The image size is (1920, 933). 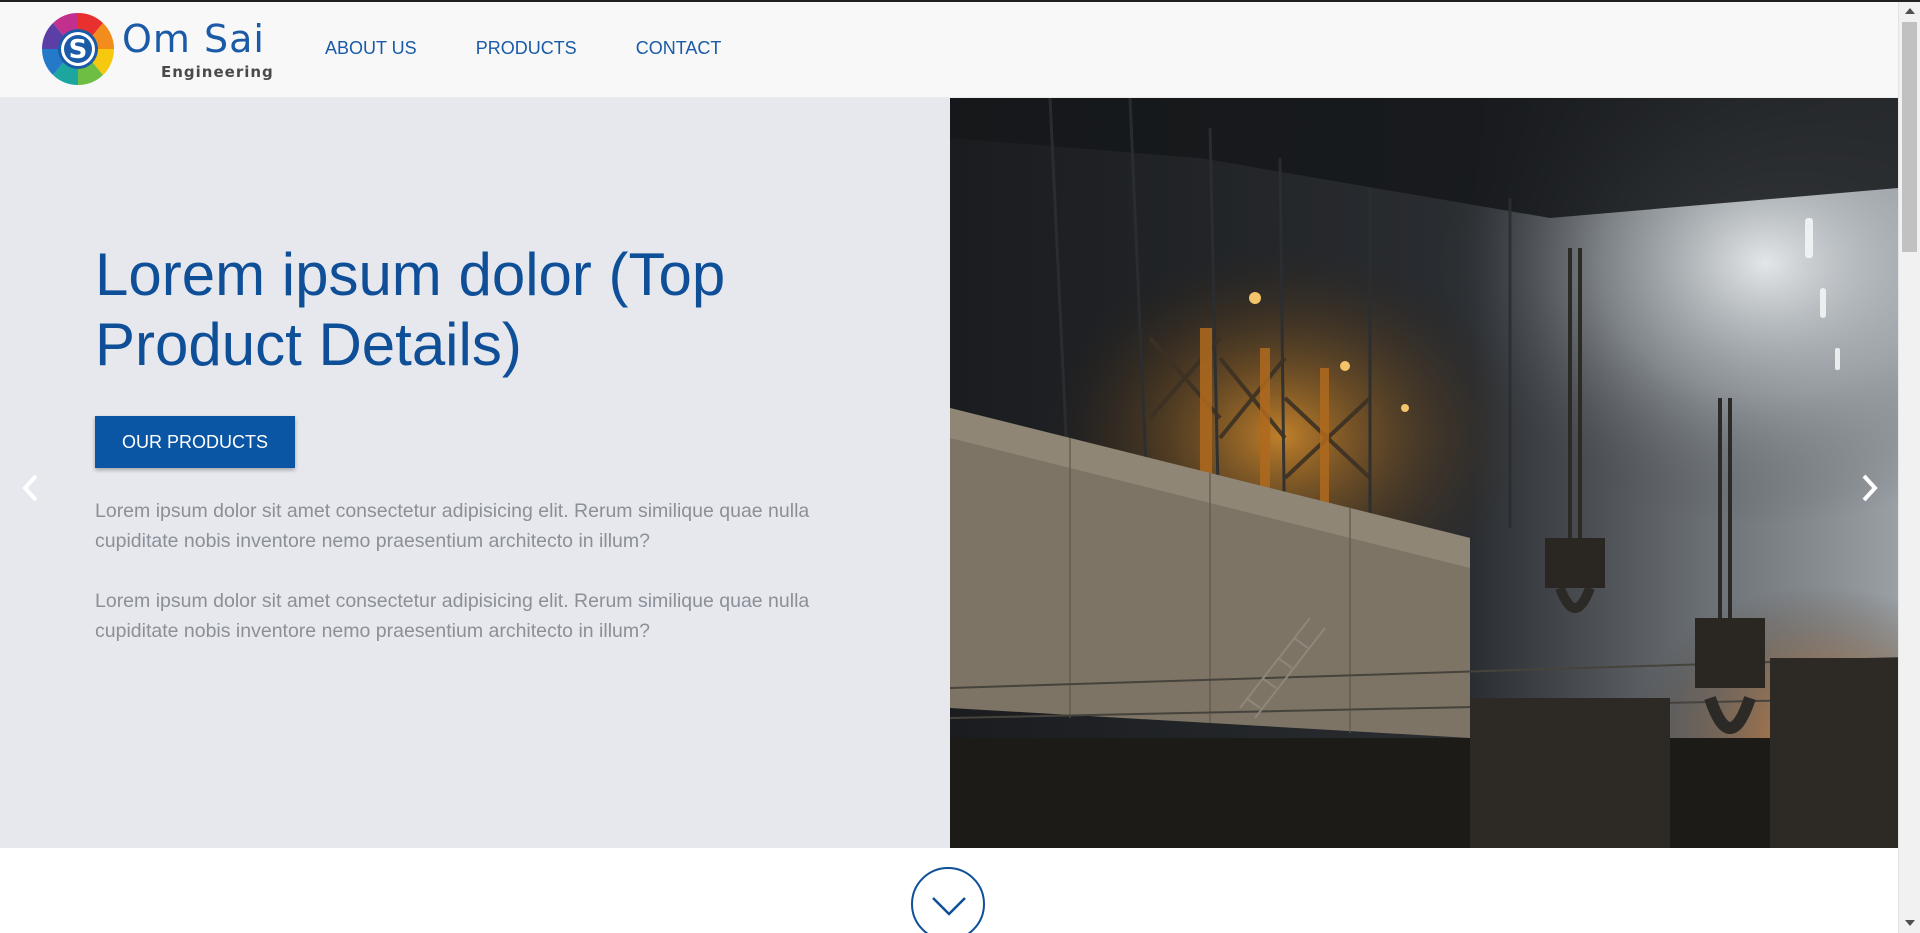 I want to click on nav-item-contact: CONTACT, so click(x=679, y=48).